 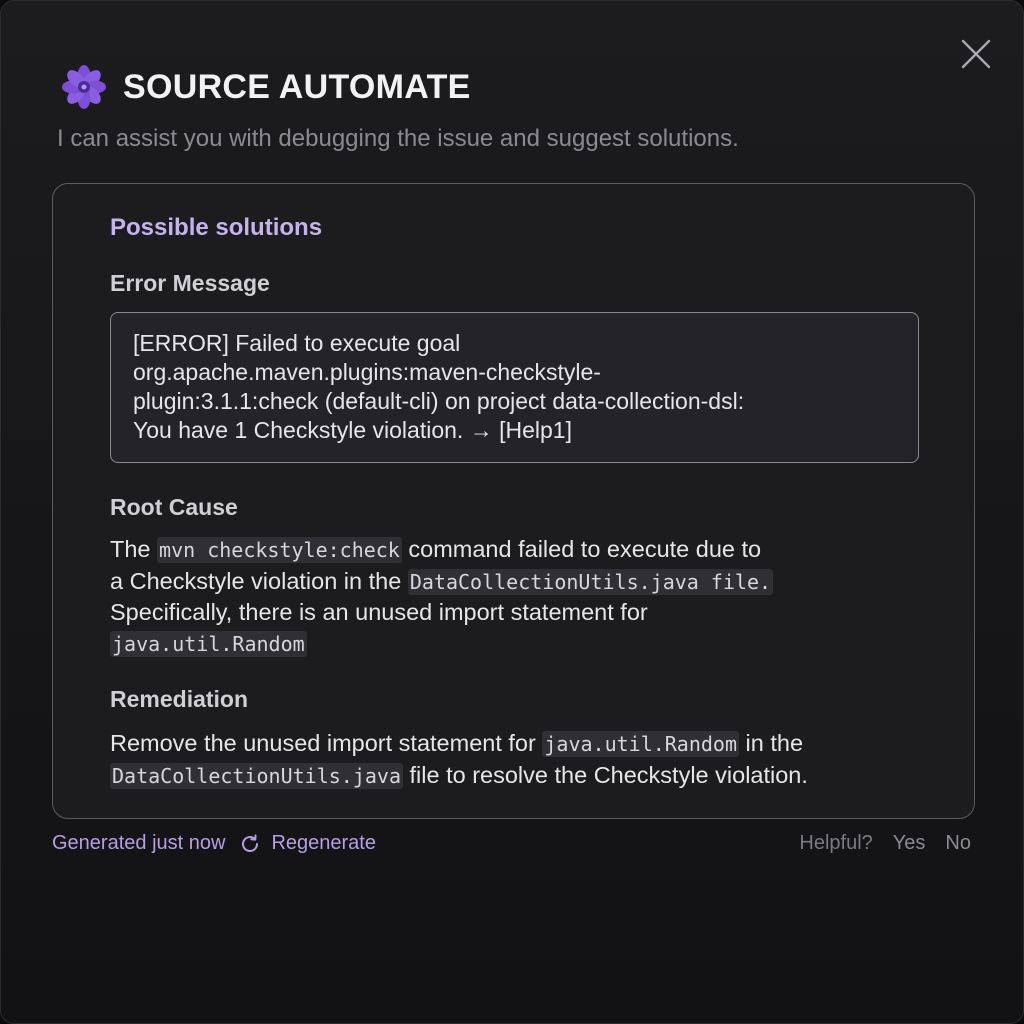 I want to click on feedback-yes-button: Yes, so click(x=909, y=843).